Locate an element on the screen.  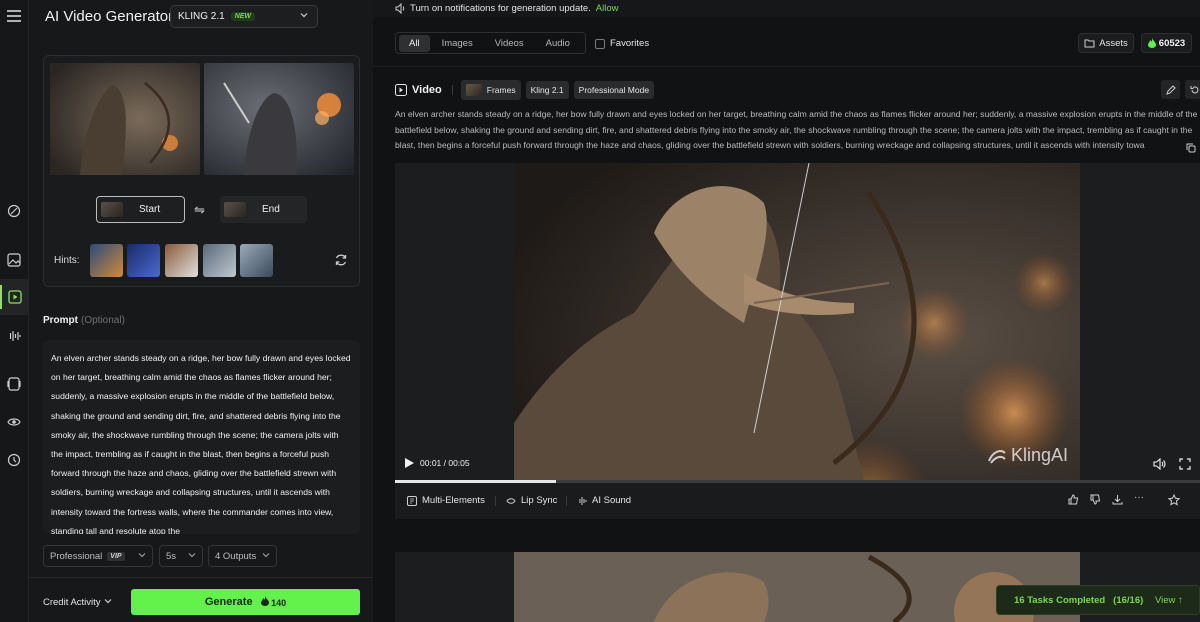
ai-sound-button: AI Sound is located at coordinates (604, 500).